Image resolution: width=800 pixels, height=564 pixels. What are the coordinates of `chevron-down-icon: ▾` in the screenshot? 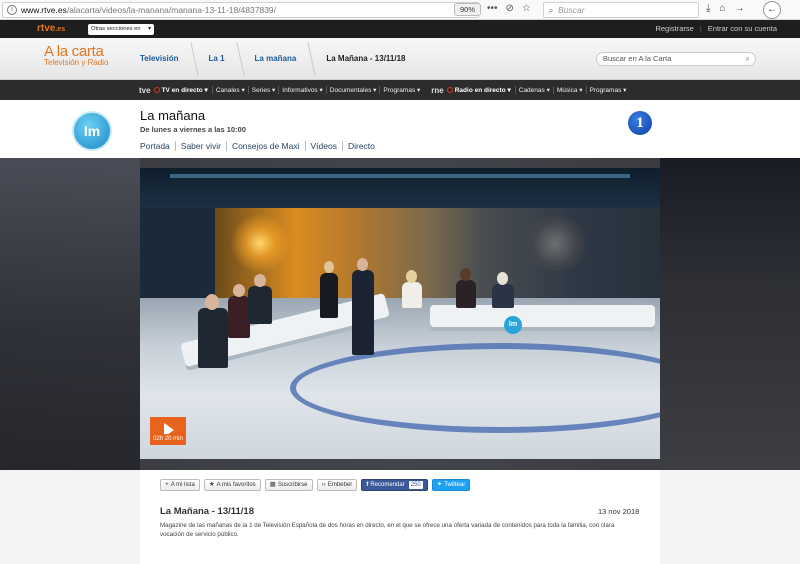 It's located at (149, 29).